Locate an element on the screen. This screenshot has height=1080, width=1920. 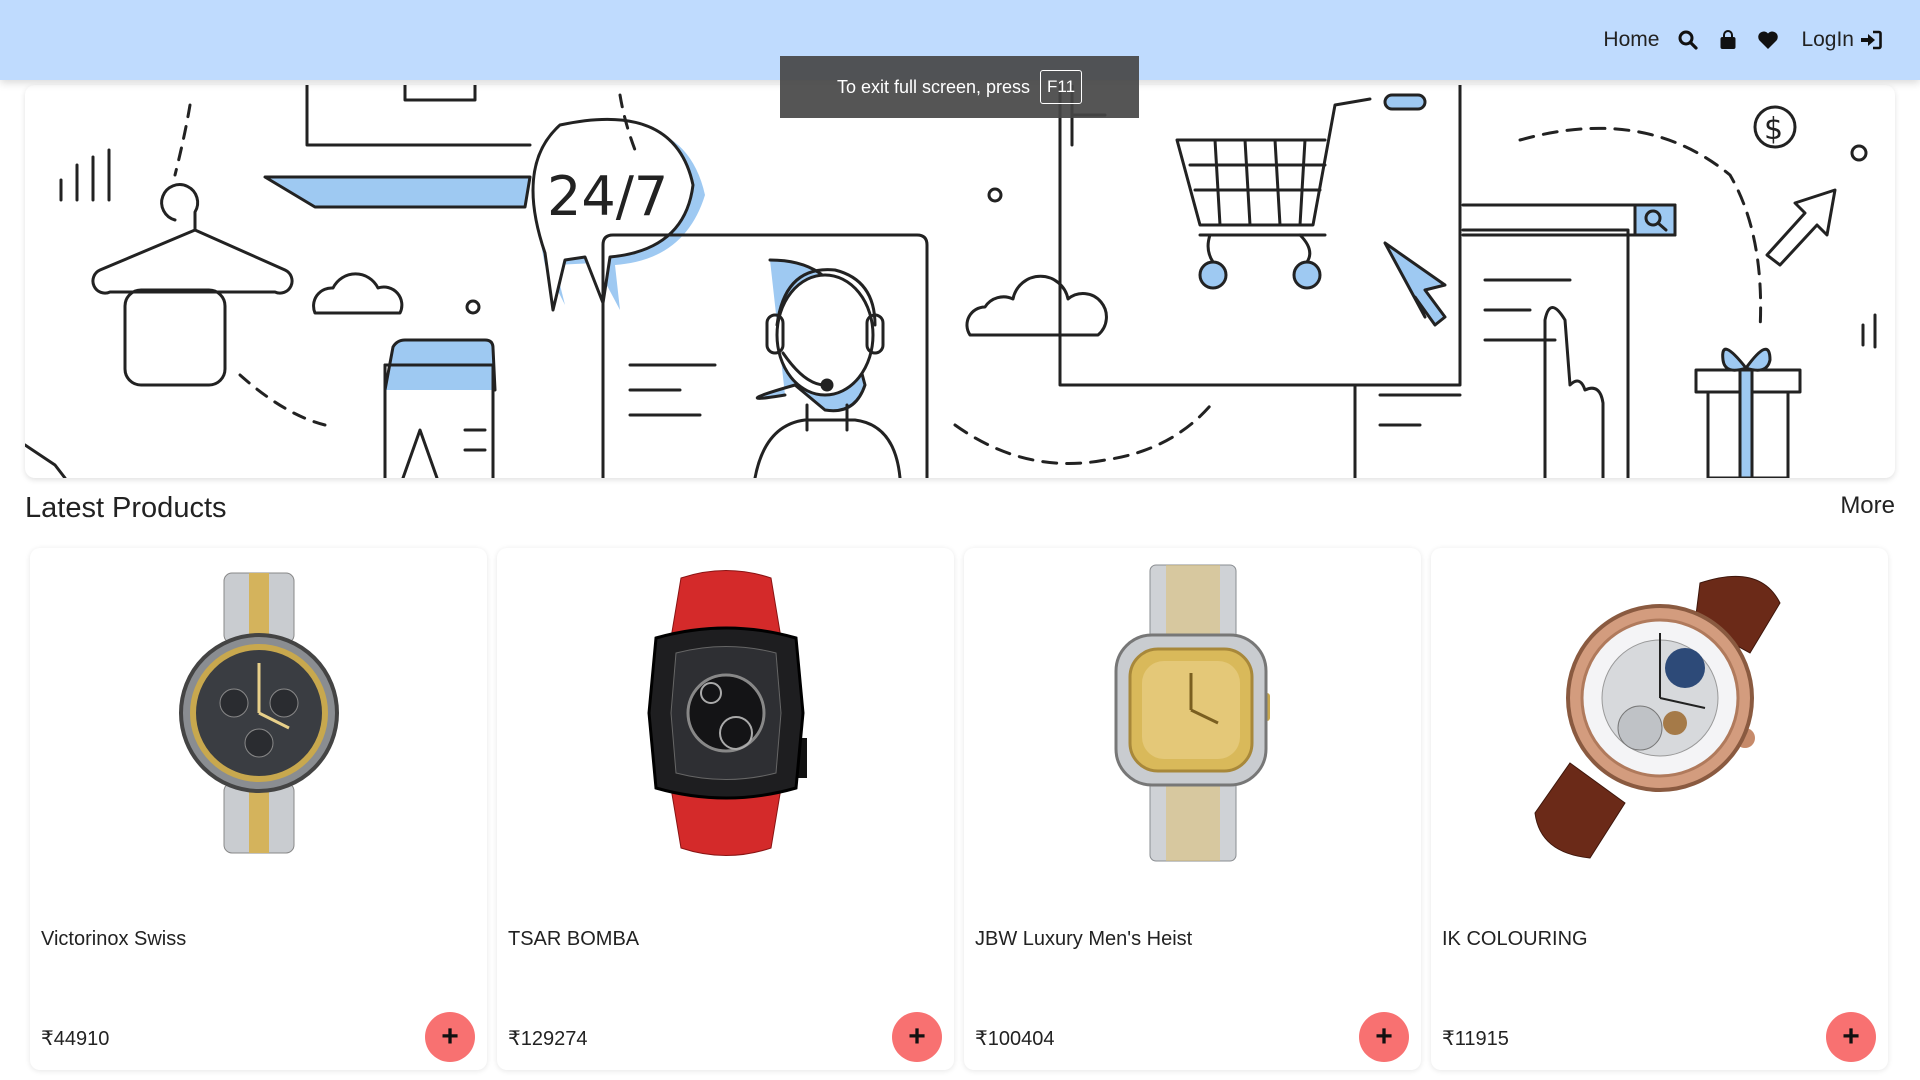
watch-image-tsar-bomba is located at coordinates (726, 713).